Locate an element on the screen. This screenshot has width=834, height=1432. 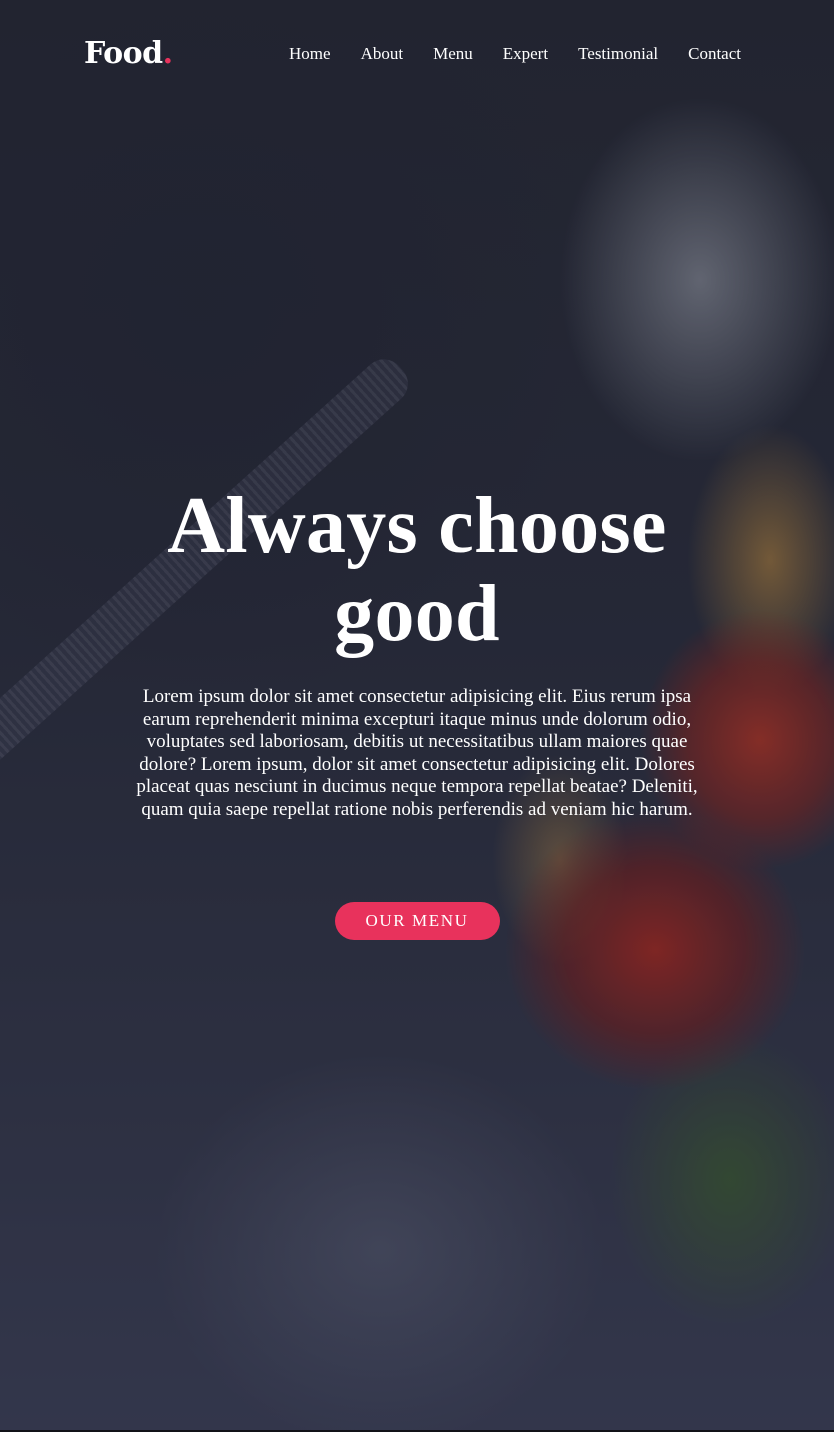
nav-link-testimonial: Testimonial is located at coordinates (618, 54).